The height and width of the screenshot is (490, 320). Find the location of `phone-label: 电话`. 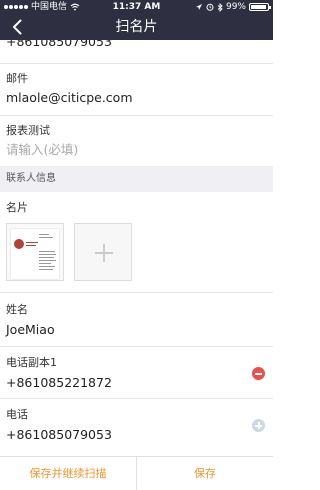

phone-label: 电话 is located at coordinates (17, 414).